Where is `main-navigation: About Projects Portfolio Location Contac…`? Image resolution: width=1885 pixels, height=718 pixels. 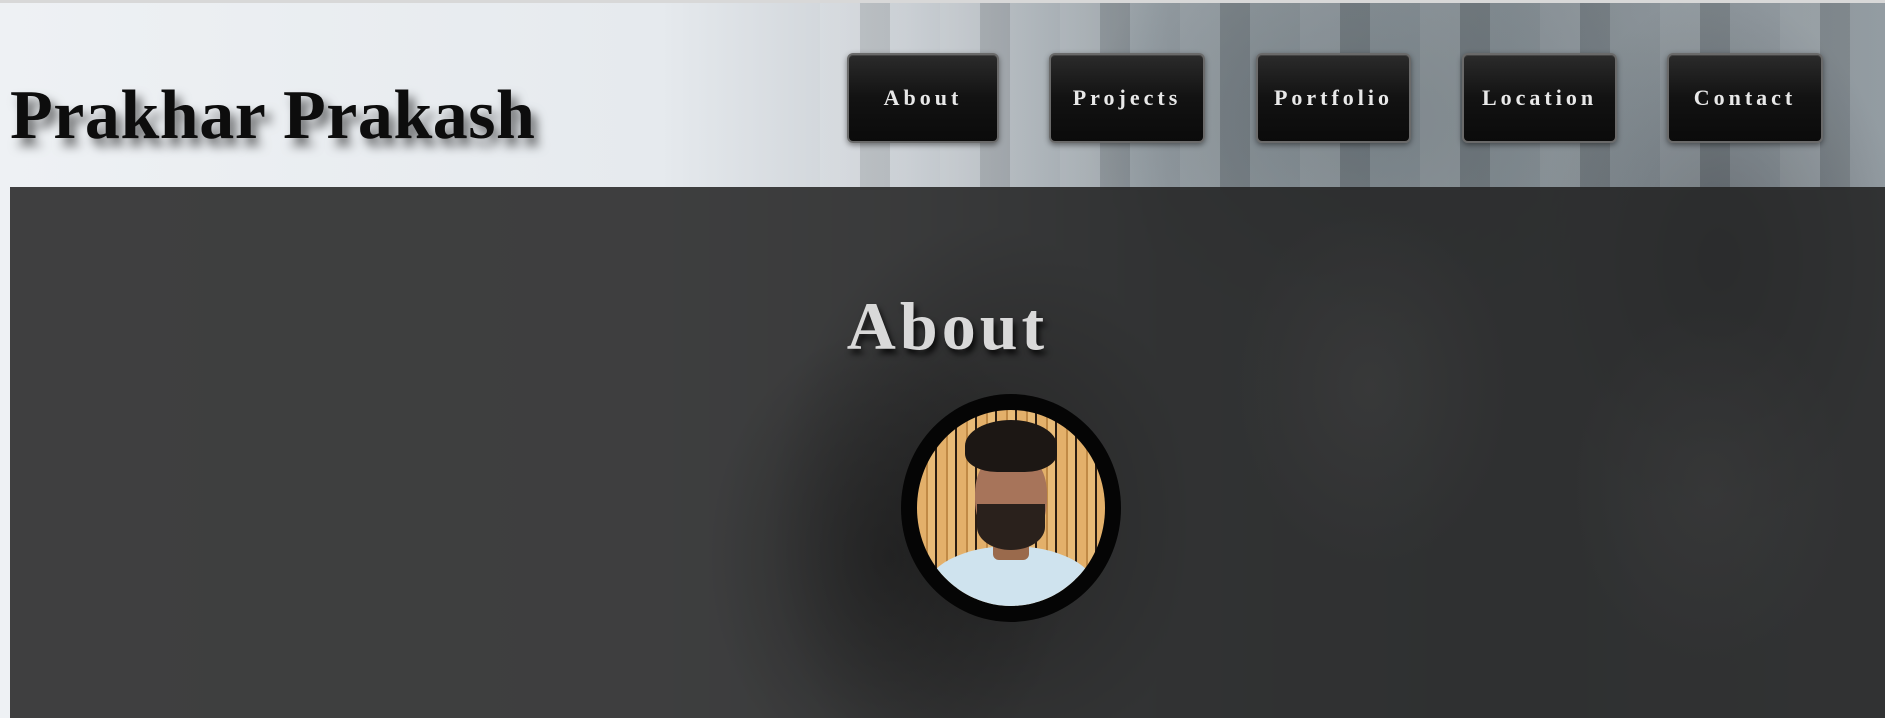 main-navigation: About Projects Portfolio Location Contac… is located at coordinates (942, 99).